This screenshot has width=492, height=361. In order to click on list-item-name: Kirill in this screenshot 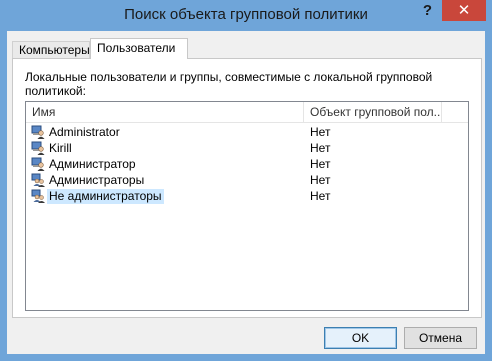, I will do `click(60, 147)`.